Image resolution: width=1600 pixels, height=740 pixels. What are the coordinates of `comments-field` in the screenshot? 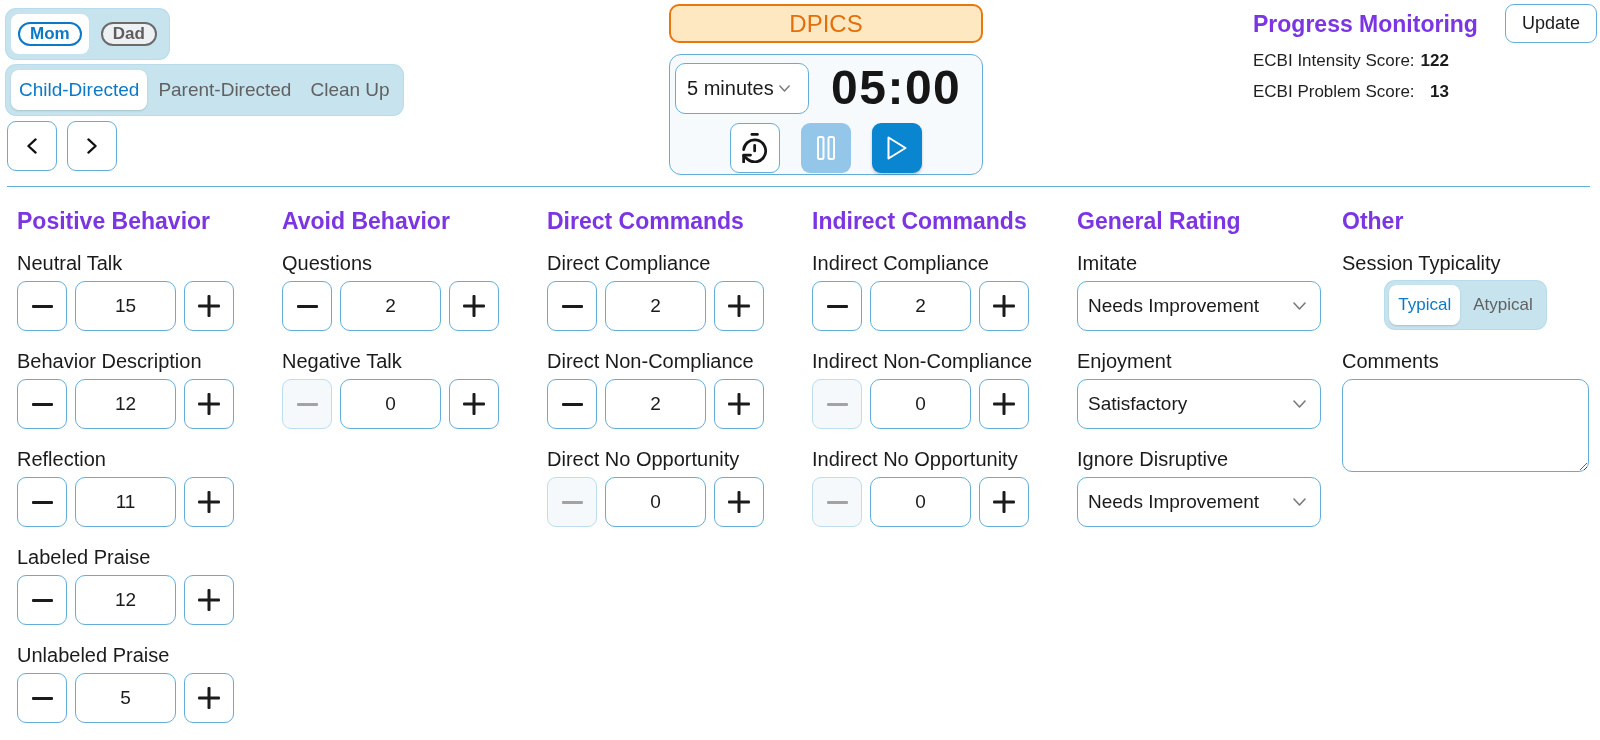 It's located at (1465, 425).